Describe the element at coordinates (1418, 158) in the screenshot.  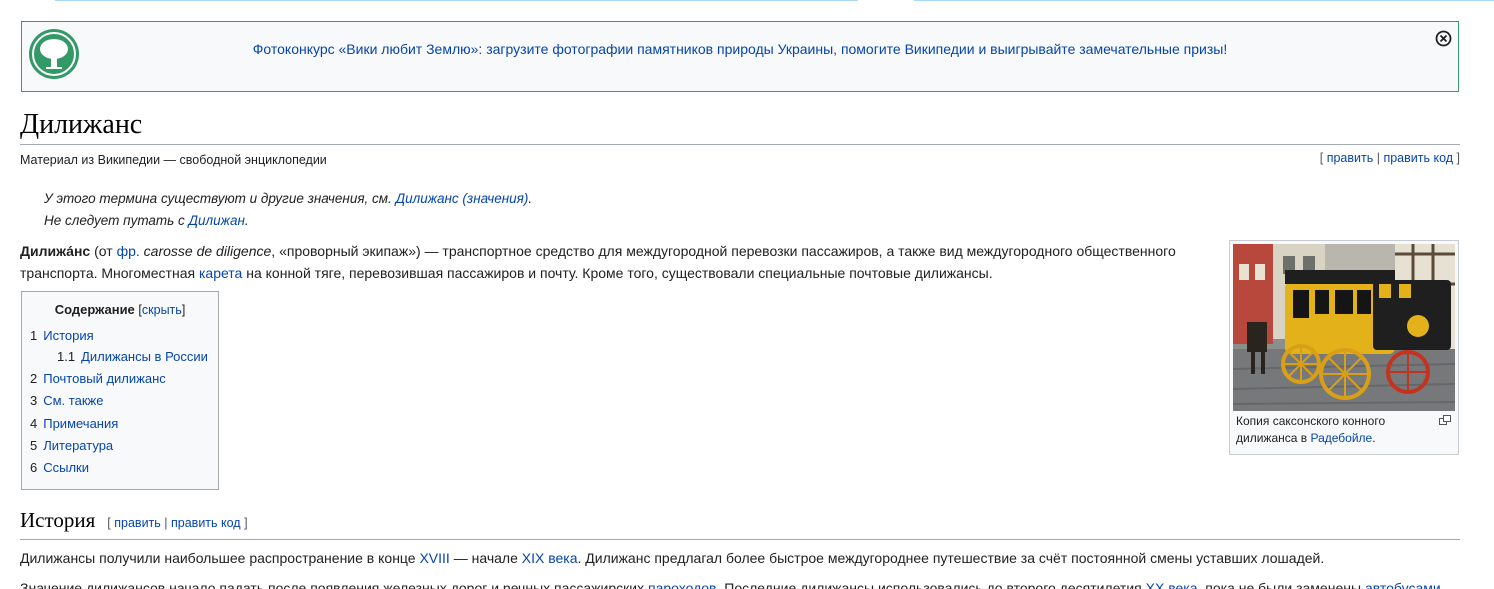
I see `edit-source-link: править код` at that location.